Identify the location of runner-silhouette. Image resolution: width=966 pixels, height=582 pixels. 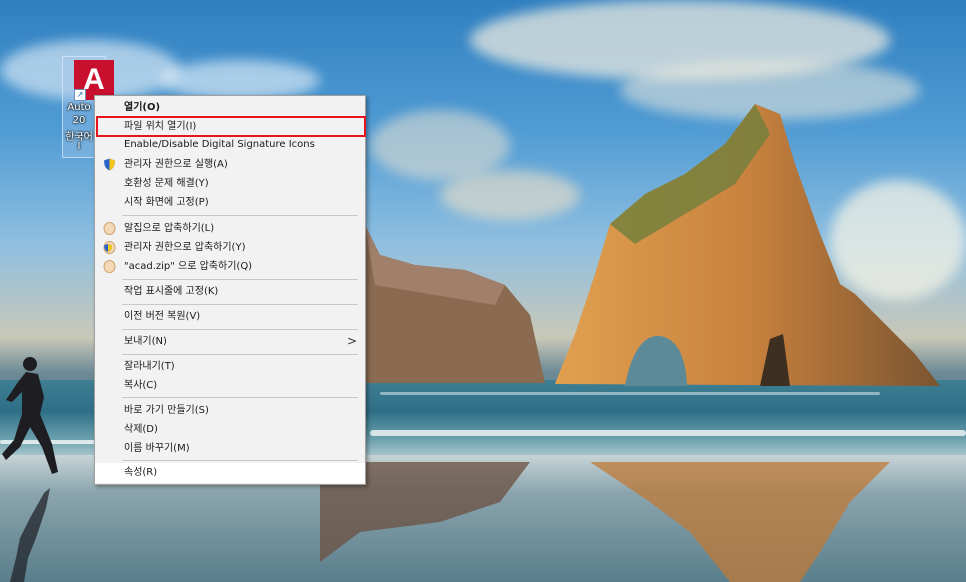
(30, 415).